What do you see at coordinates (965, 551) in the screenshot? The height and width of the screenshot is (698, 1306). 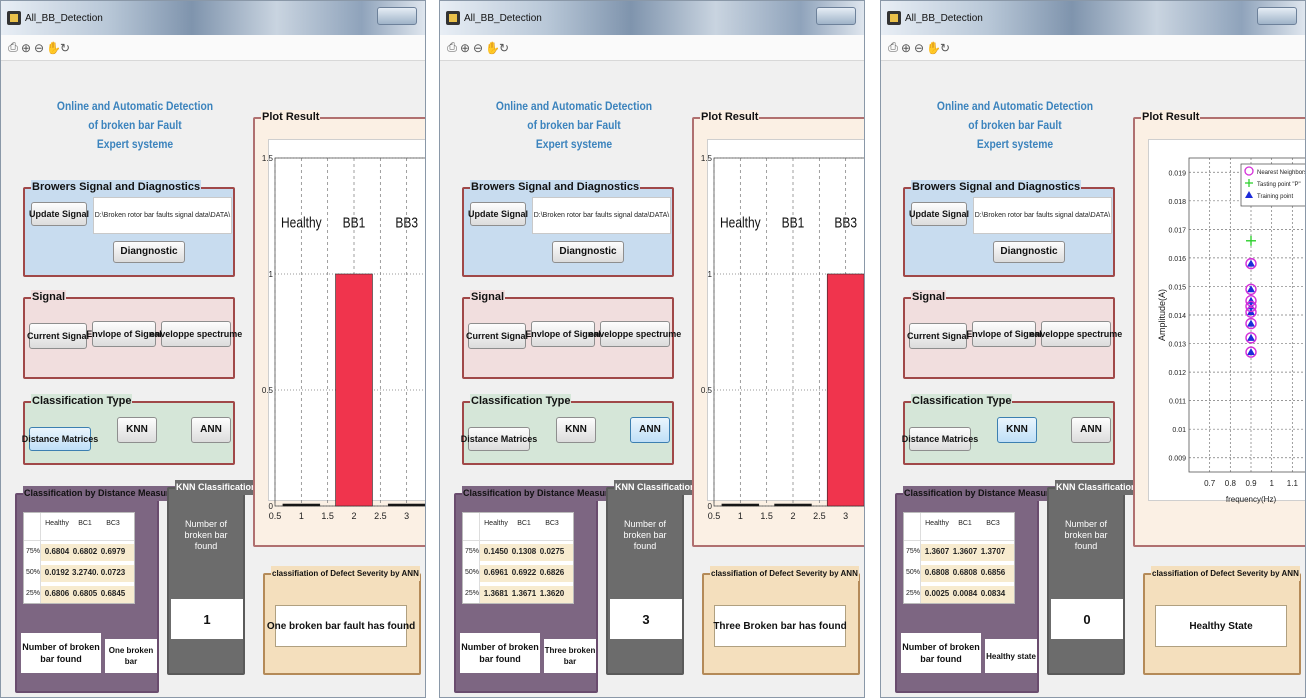 I see `distance-cell: 1.3607` at bounding box center [965, 551].